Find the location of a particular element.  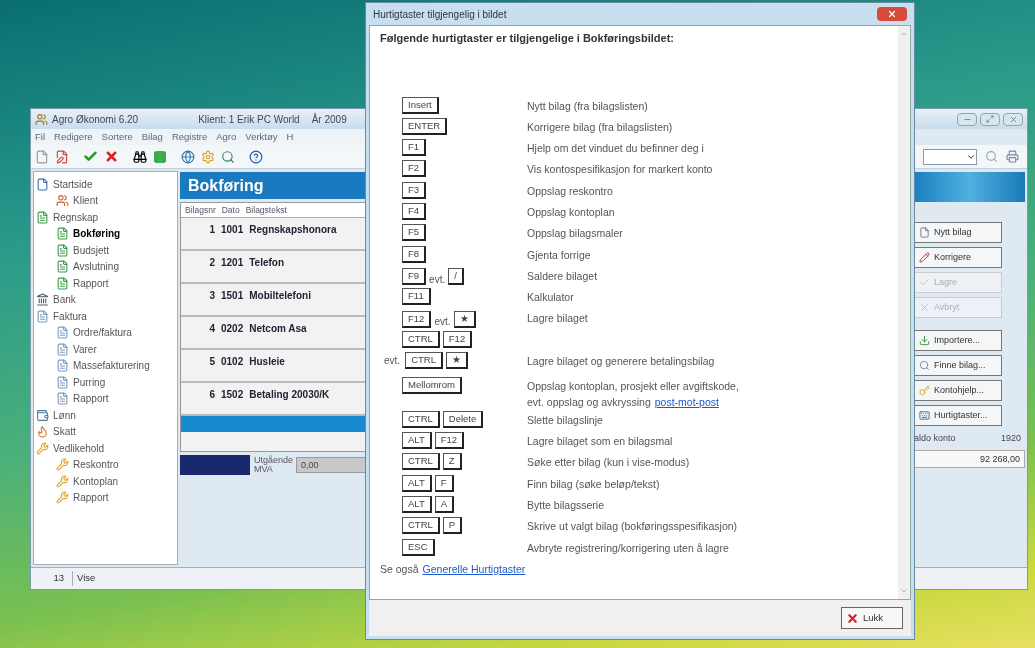

tree-item: Klient is located at coordinates (85, 201).